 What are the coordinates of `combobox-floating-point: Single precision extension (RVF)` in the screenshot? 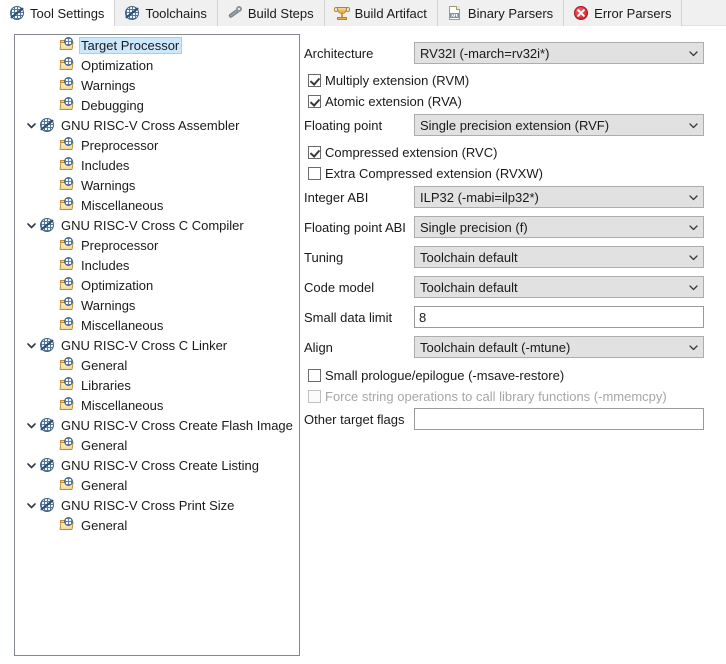 It's located at (559, 125).